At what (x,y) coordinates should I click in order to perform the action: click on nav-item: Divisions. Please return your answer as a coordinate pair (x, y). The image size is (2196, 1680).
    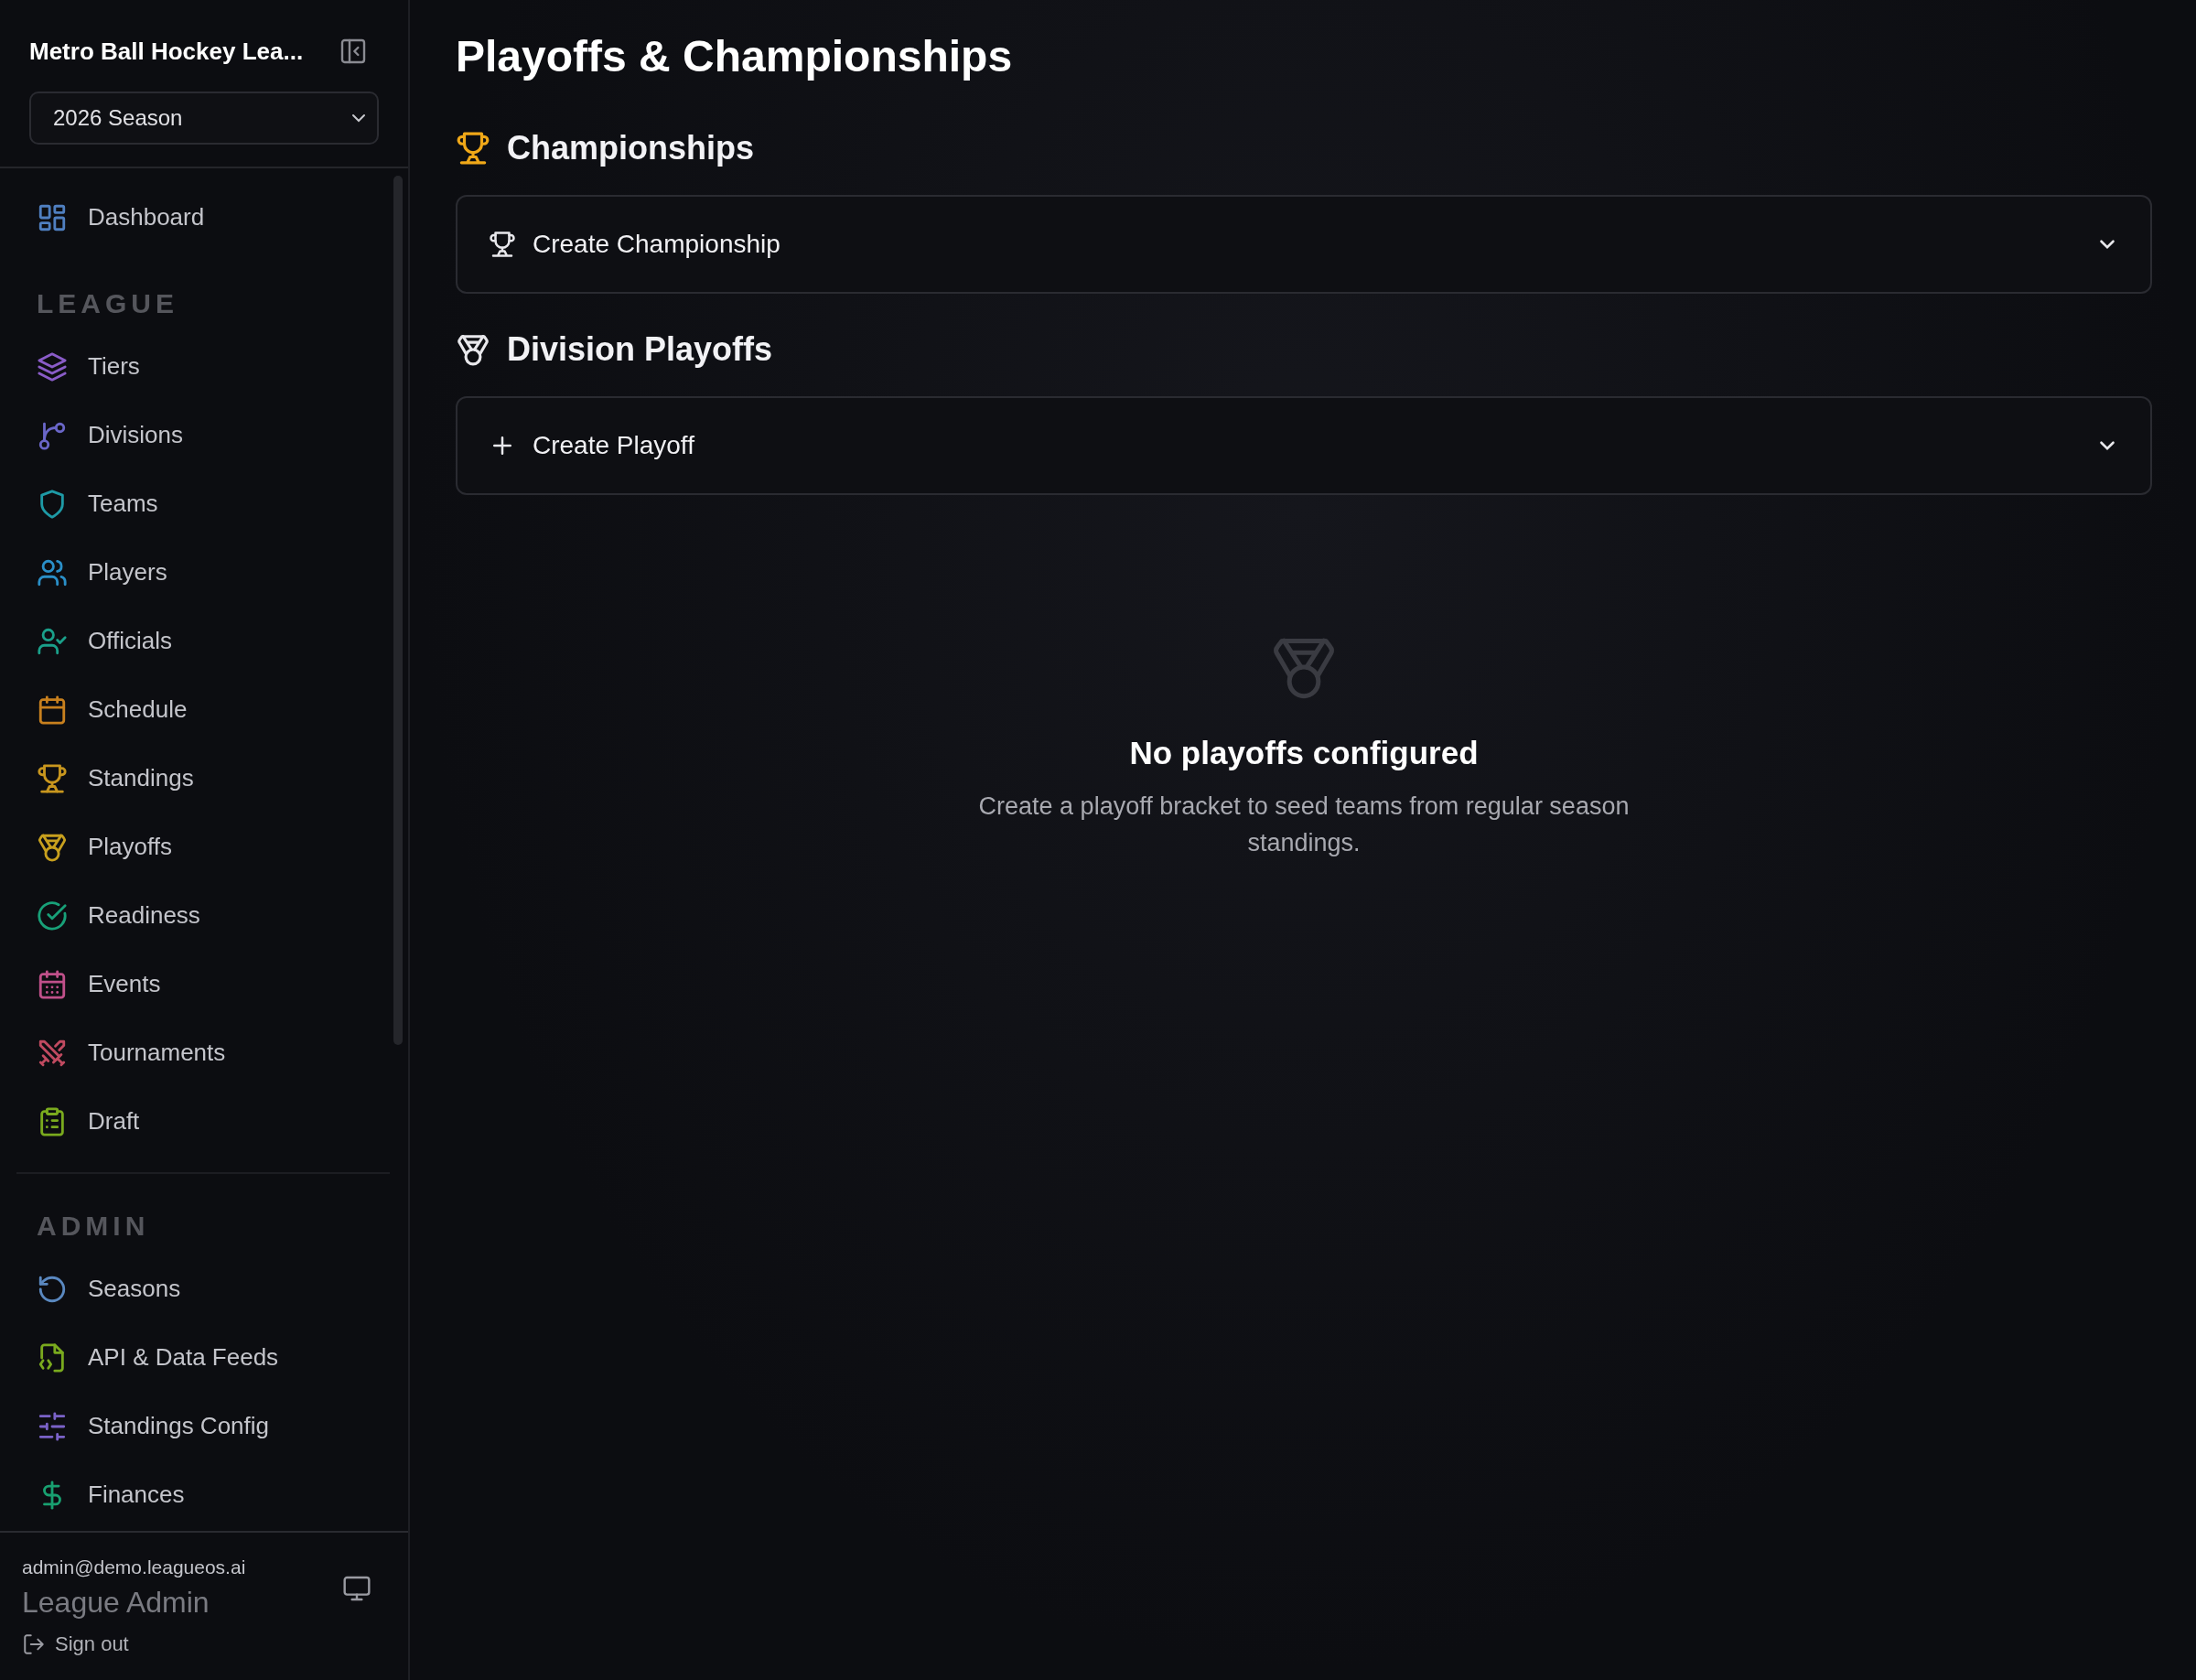
    Looking at the image, I should click on (203, 435).